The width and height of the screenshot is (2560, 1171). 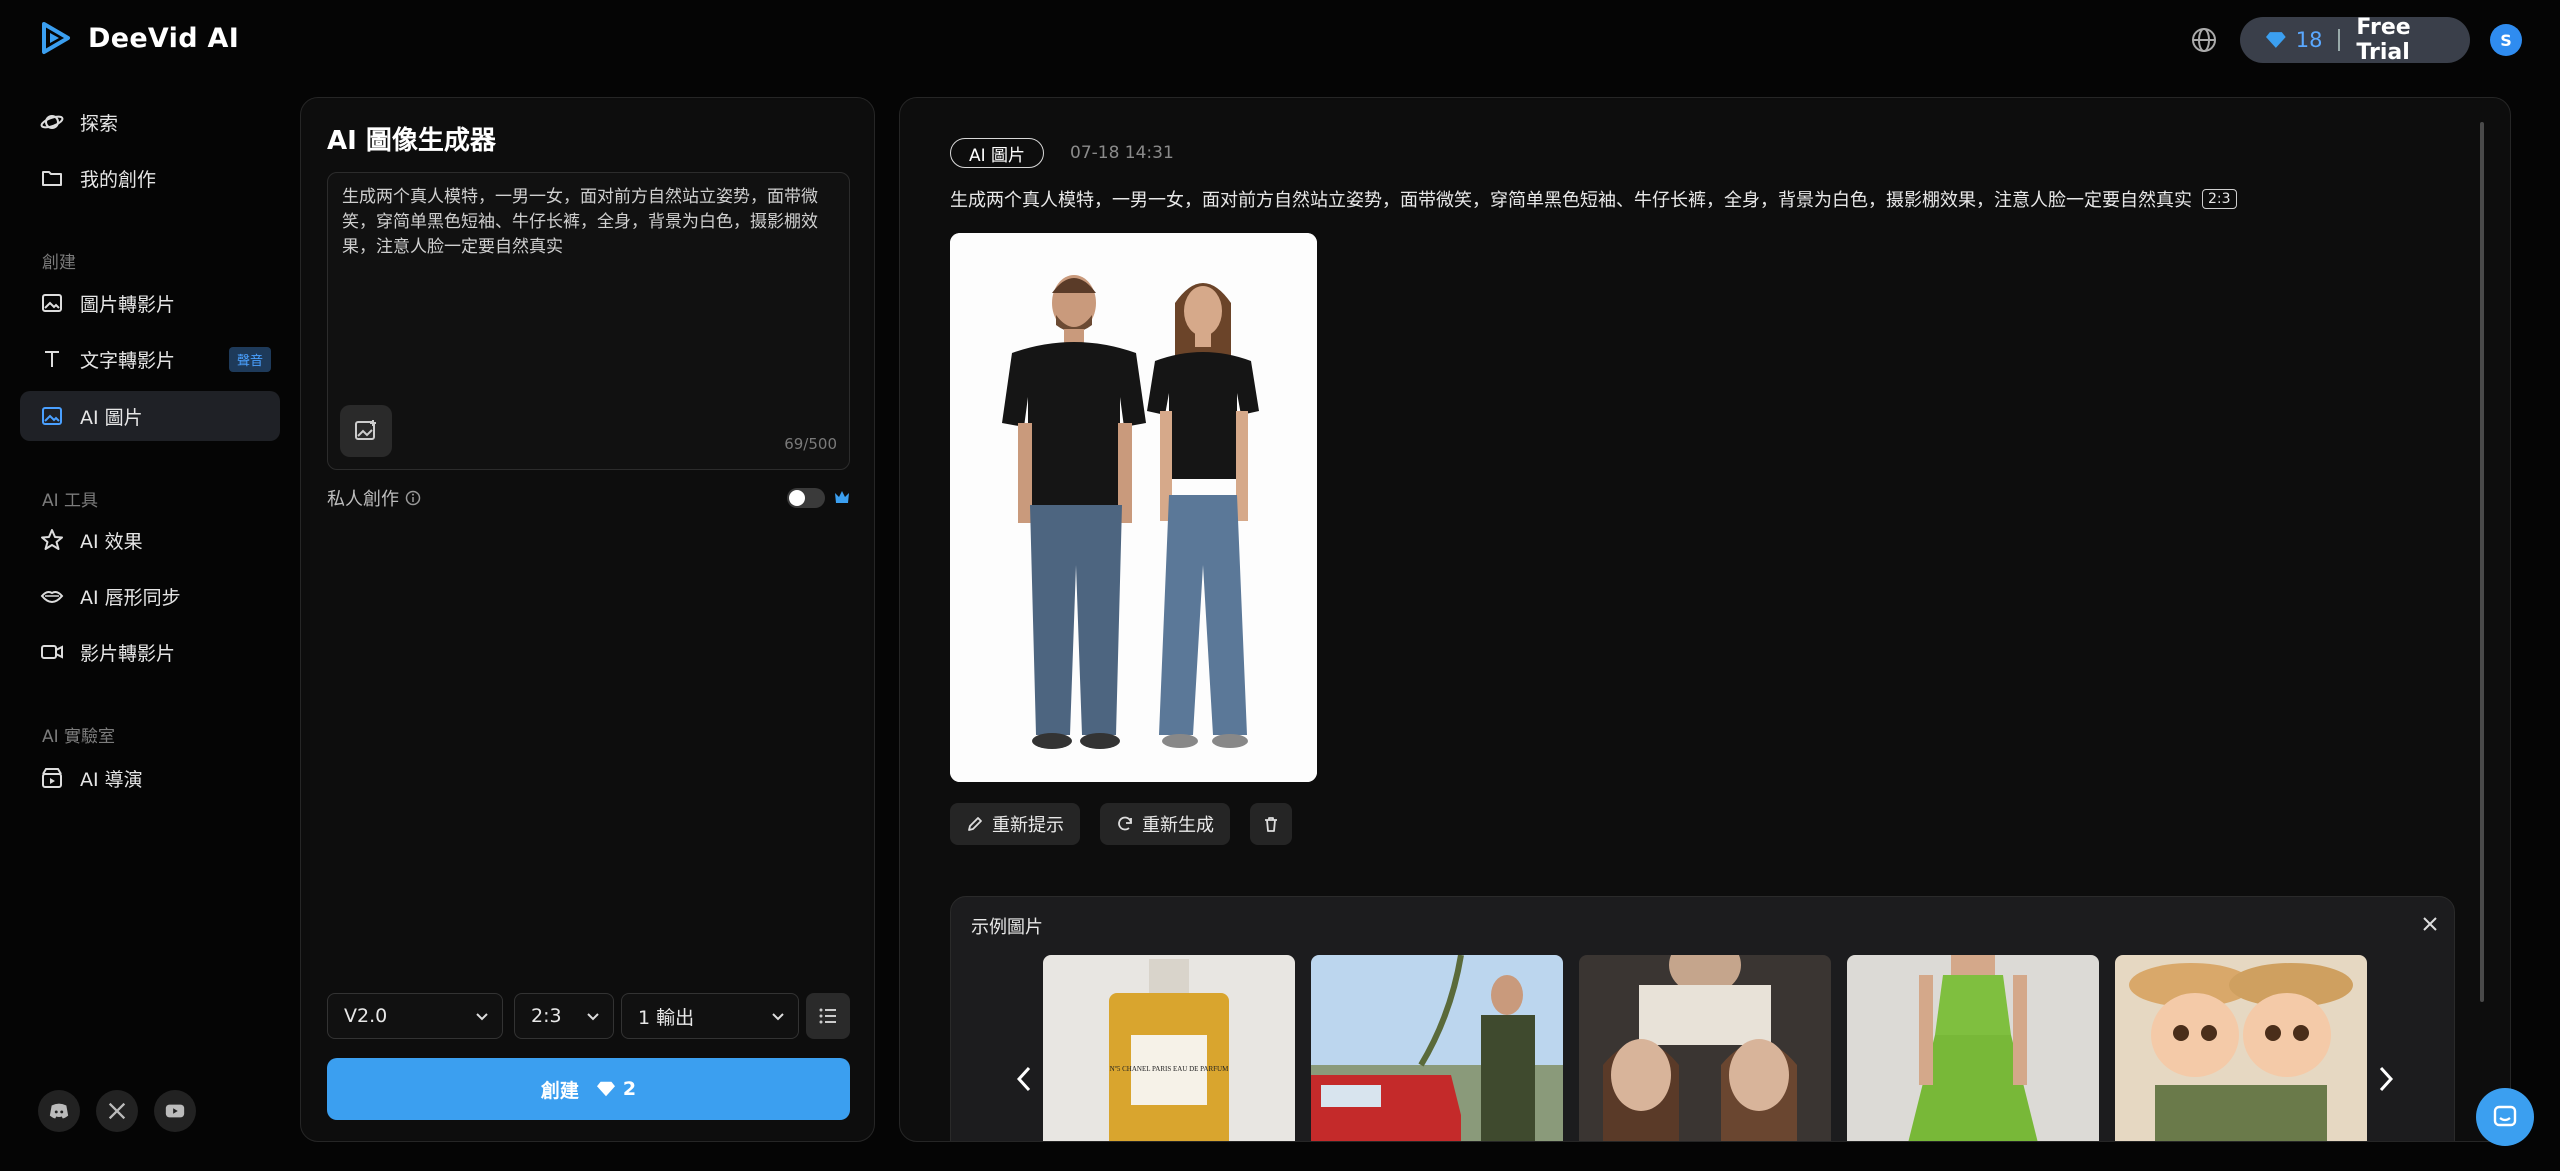 What do you see at coordinates (52, 303) in the screenshot?
I see `image-icon` at bounding box center [52, 303].